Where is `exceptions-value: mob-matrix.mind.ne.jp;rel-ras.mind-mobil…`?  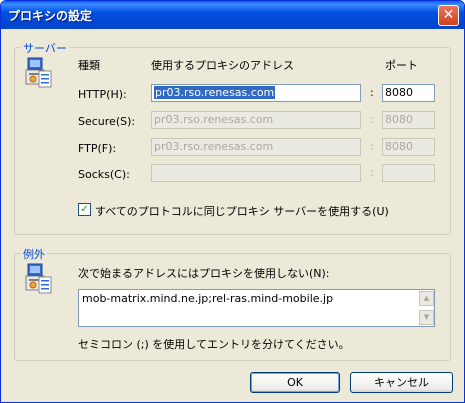
exceptions-value: mob-matrix.mind.ne.jp;rel-ras.mind-mobil… is located at coordinates (208, 298).